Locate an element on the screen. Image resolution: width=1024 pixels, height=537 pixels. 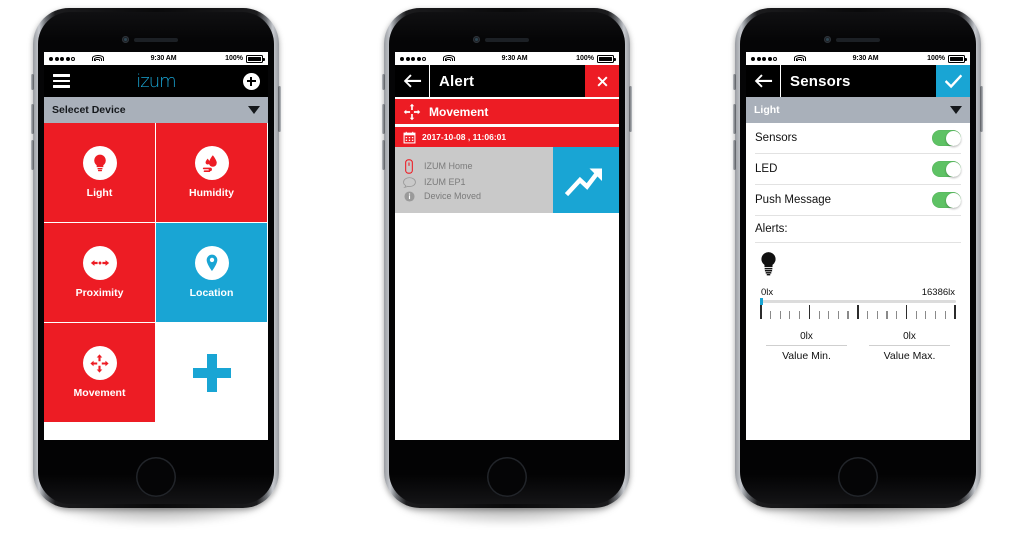
tile-humidity: Humidity is located at coordinates (212, 173).